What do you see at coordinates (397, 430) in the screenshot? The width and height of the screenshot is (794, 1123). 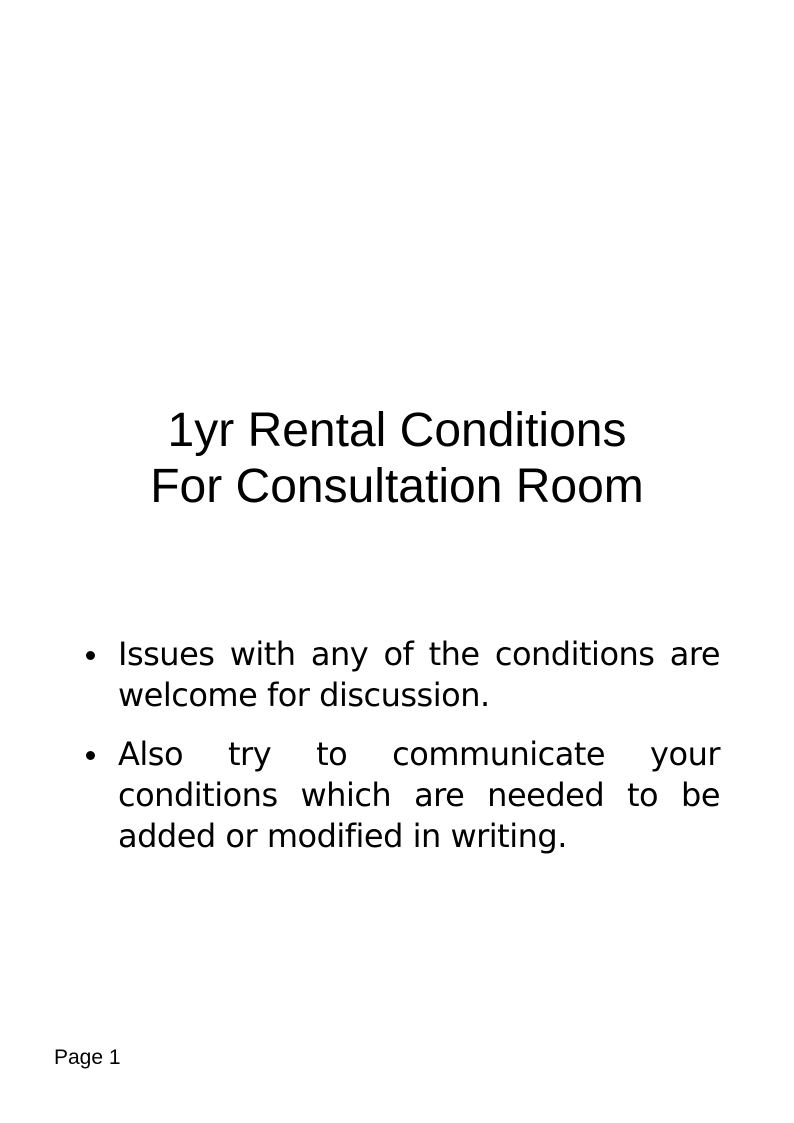 I see `title-line-1: 1yr Rental Conditions` at bounding box center [397, 430].